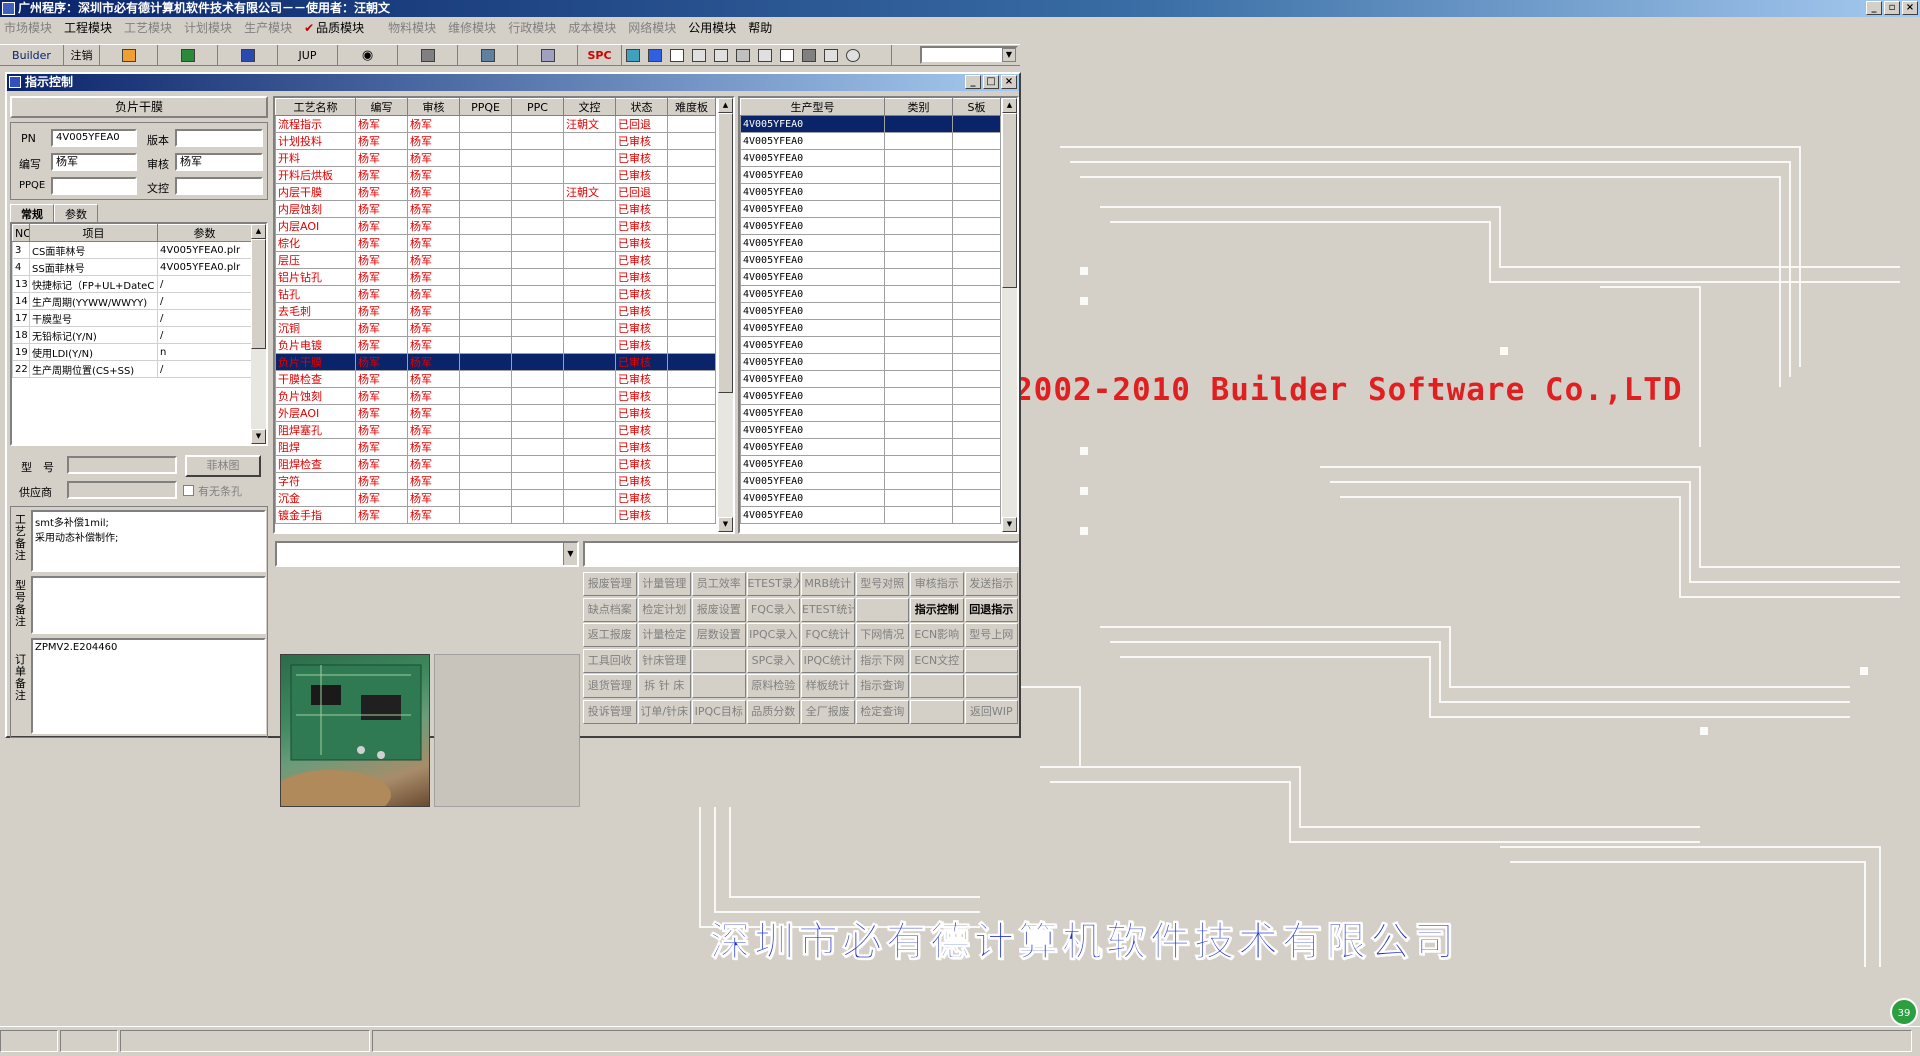 Image resolution: width=1920 pixels, height=1056 pixels. I want to click on item-row: 18 无铅标记(Y/N) /, so click(132, 335).